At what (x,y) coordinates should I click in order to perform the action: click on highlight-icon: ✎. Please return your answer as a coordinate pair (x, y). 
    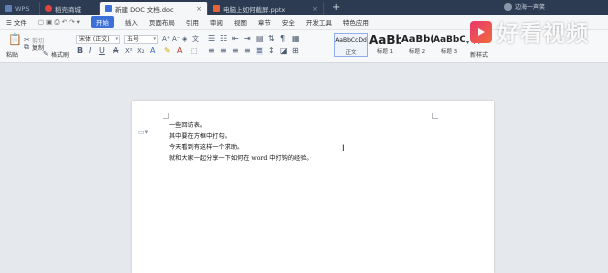
    Looking at the image, I should click on (167, 51).